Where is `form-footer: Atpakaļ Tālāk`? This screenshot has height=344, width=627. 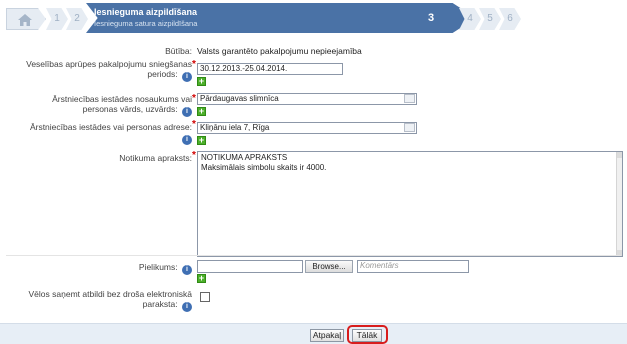
form-footer: Atpakaļ Tālāk is located at coordinates (313, 333).